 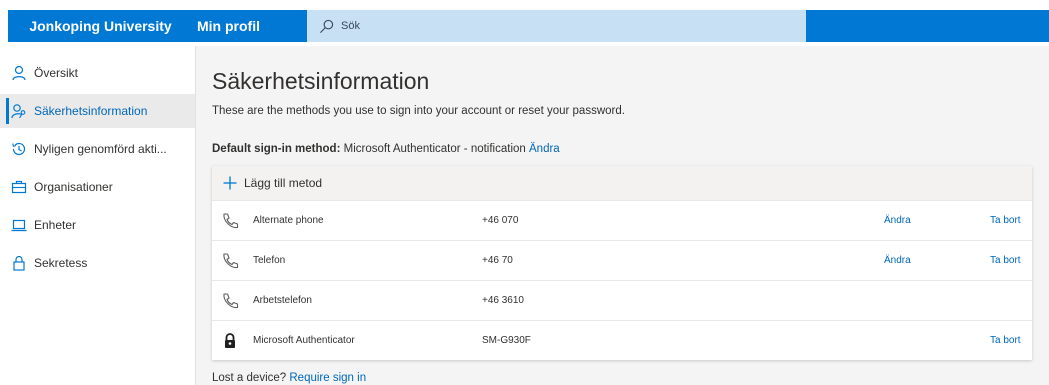 I want to click on default-method-label: Default sign-in method:, so click(x=276, y=149).